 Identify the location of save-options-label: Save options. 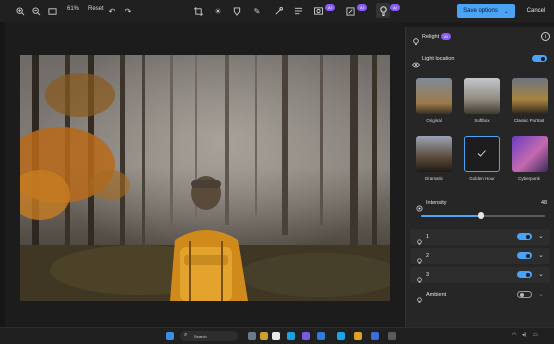
(480, 11).